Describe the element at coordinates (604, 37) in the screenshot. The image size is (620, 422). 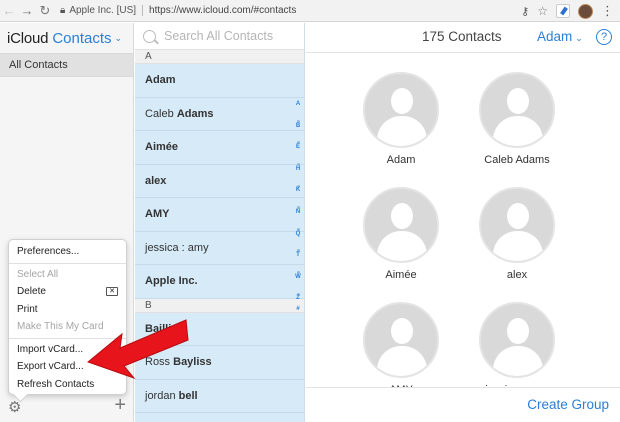
I see `help-icon: ?` at that location.